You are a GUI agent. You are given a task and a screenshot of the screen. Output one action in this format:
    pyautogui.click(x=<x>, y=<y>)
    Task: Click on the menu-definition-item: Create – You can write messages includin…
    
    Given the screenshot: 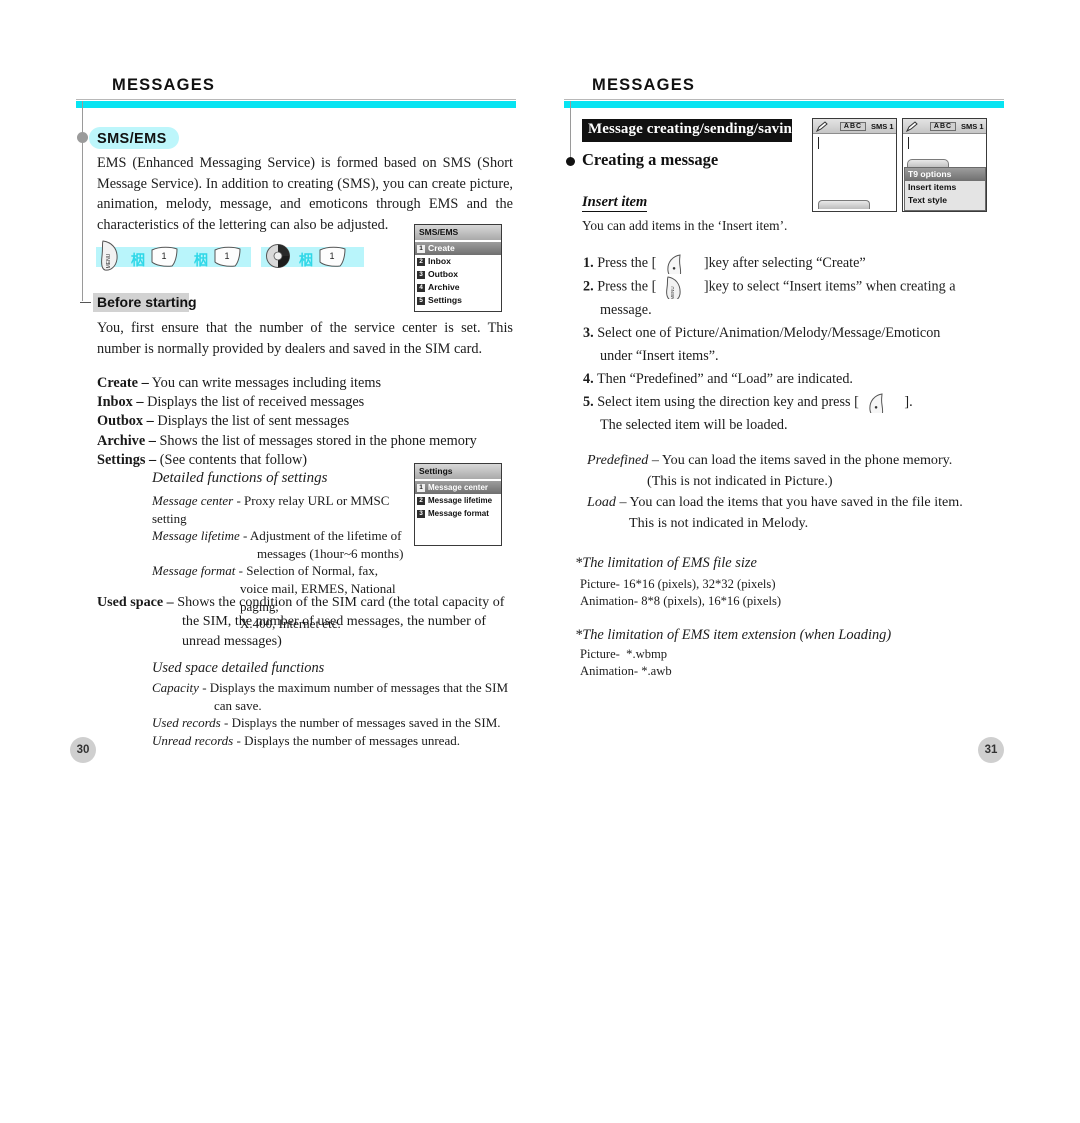 What is the action you would take?
    pyautogui.click(x=307, y=383)
    